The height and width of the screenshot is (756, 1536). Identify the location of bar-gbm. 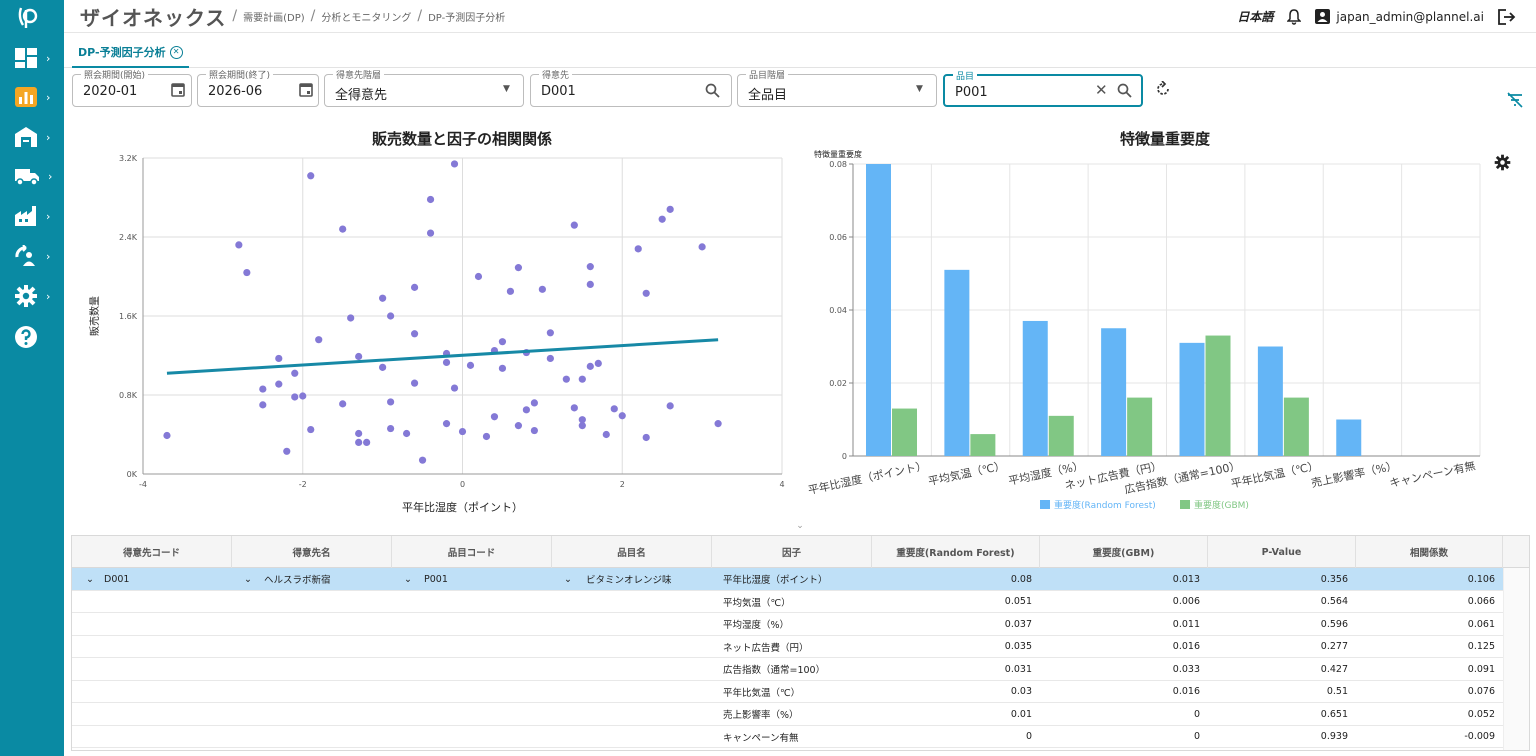
(1296, 426).